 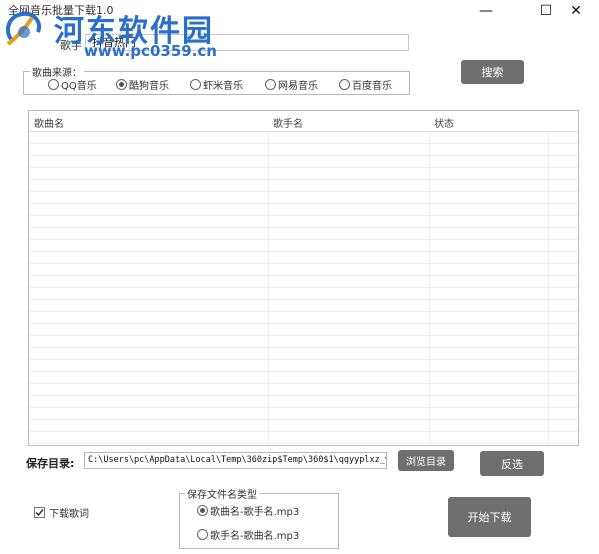 I want to click on close-icon: ✕, so click(x=576, y=11).